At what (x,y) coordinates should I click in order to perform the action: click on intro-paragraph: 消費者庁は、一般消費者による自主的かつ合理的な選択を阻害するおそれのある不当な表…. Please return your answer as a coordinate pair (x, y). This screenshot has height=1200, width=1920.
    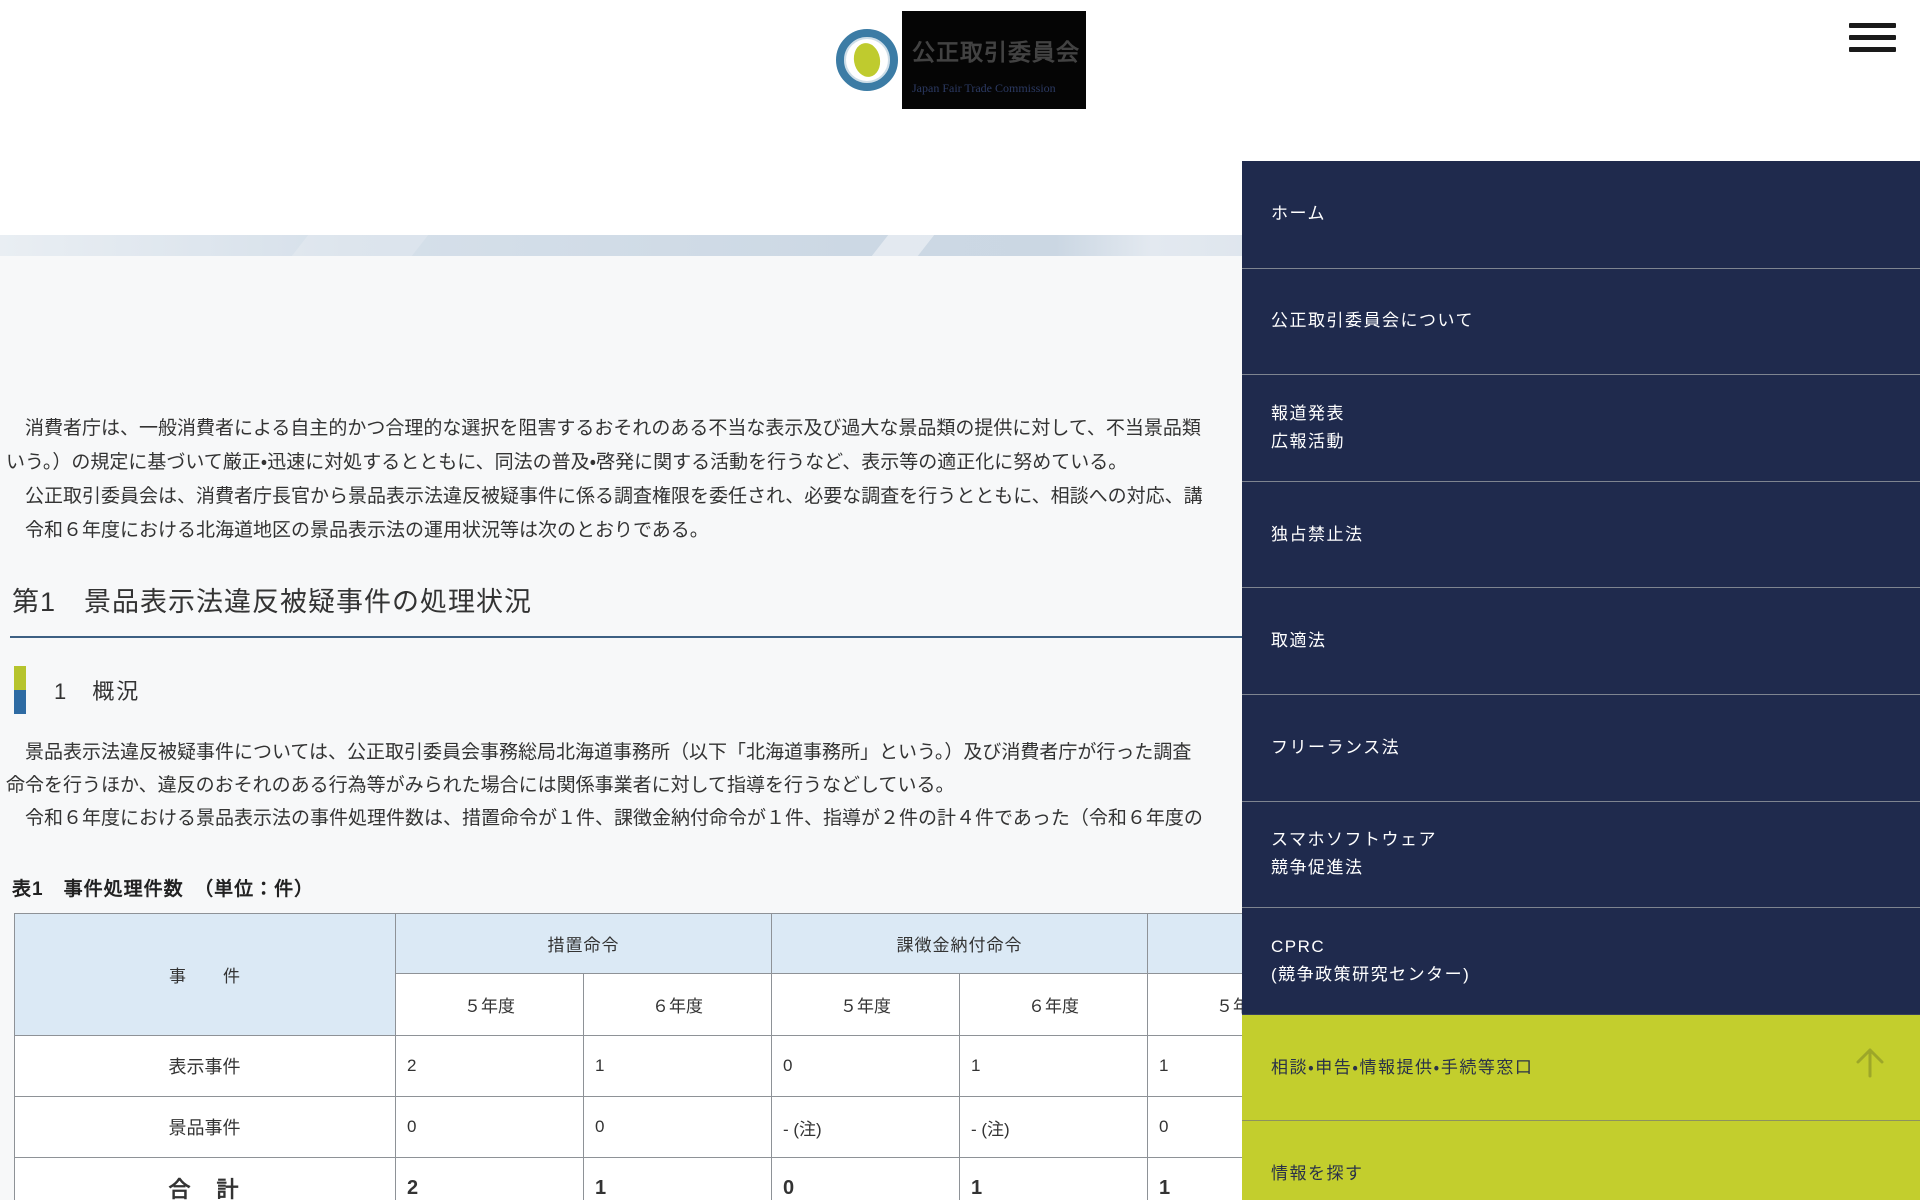
    Looking at the image, I should click on (604, 480).